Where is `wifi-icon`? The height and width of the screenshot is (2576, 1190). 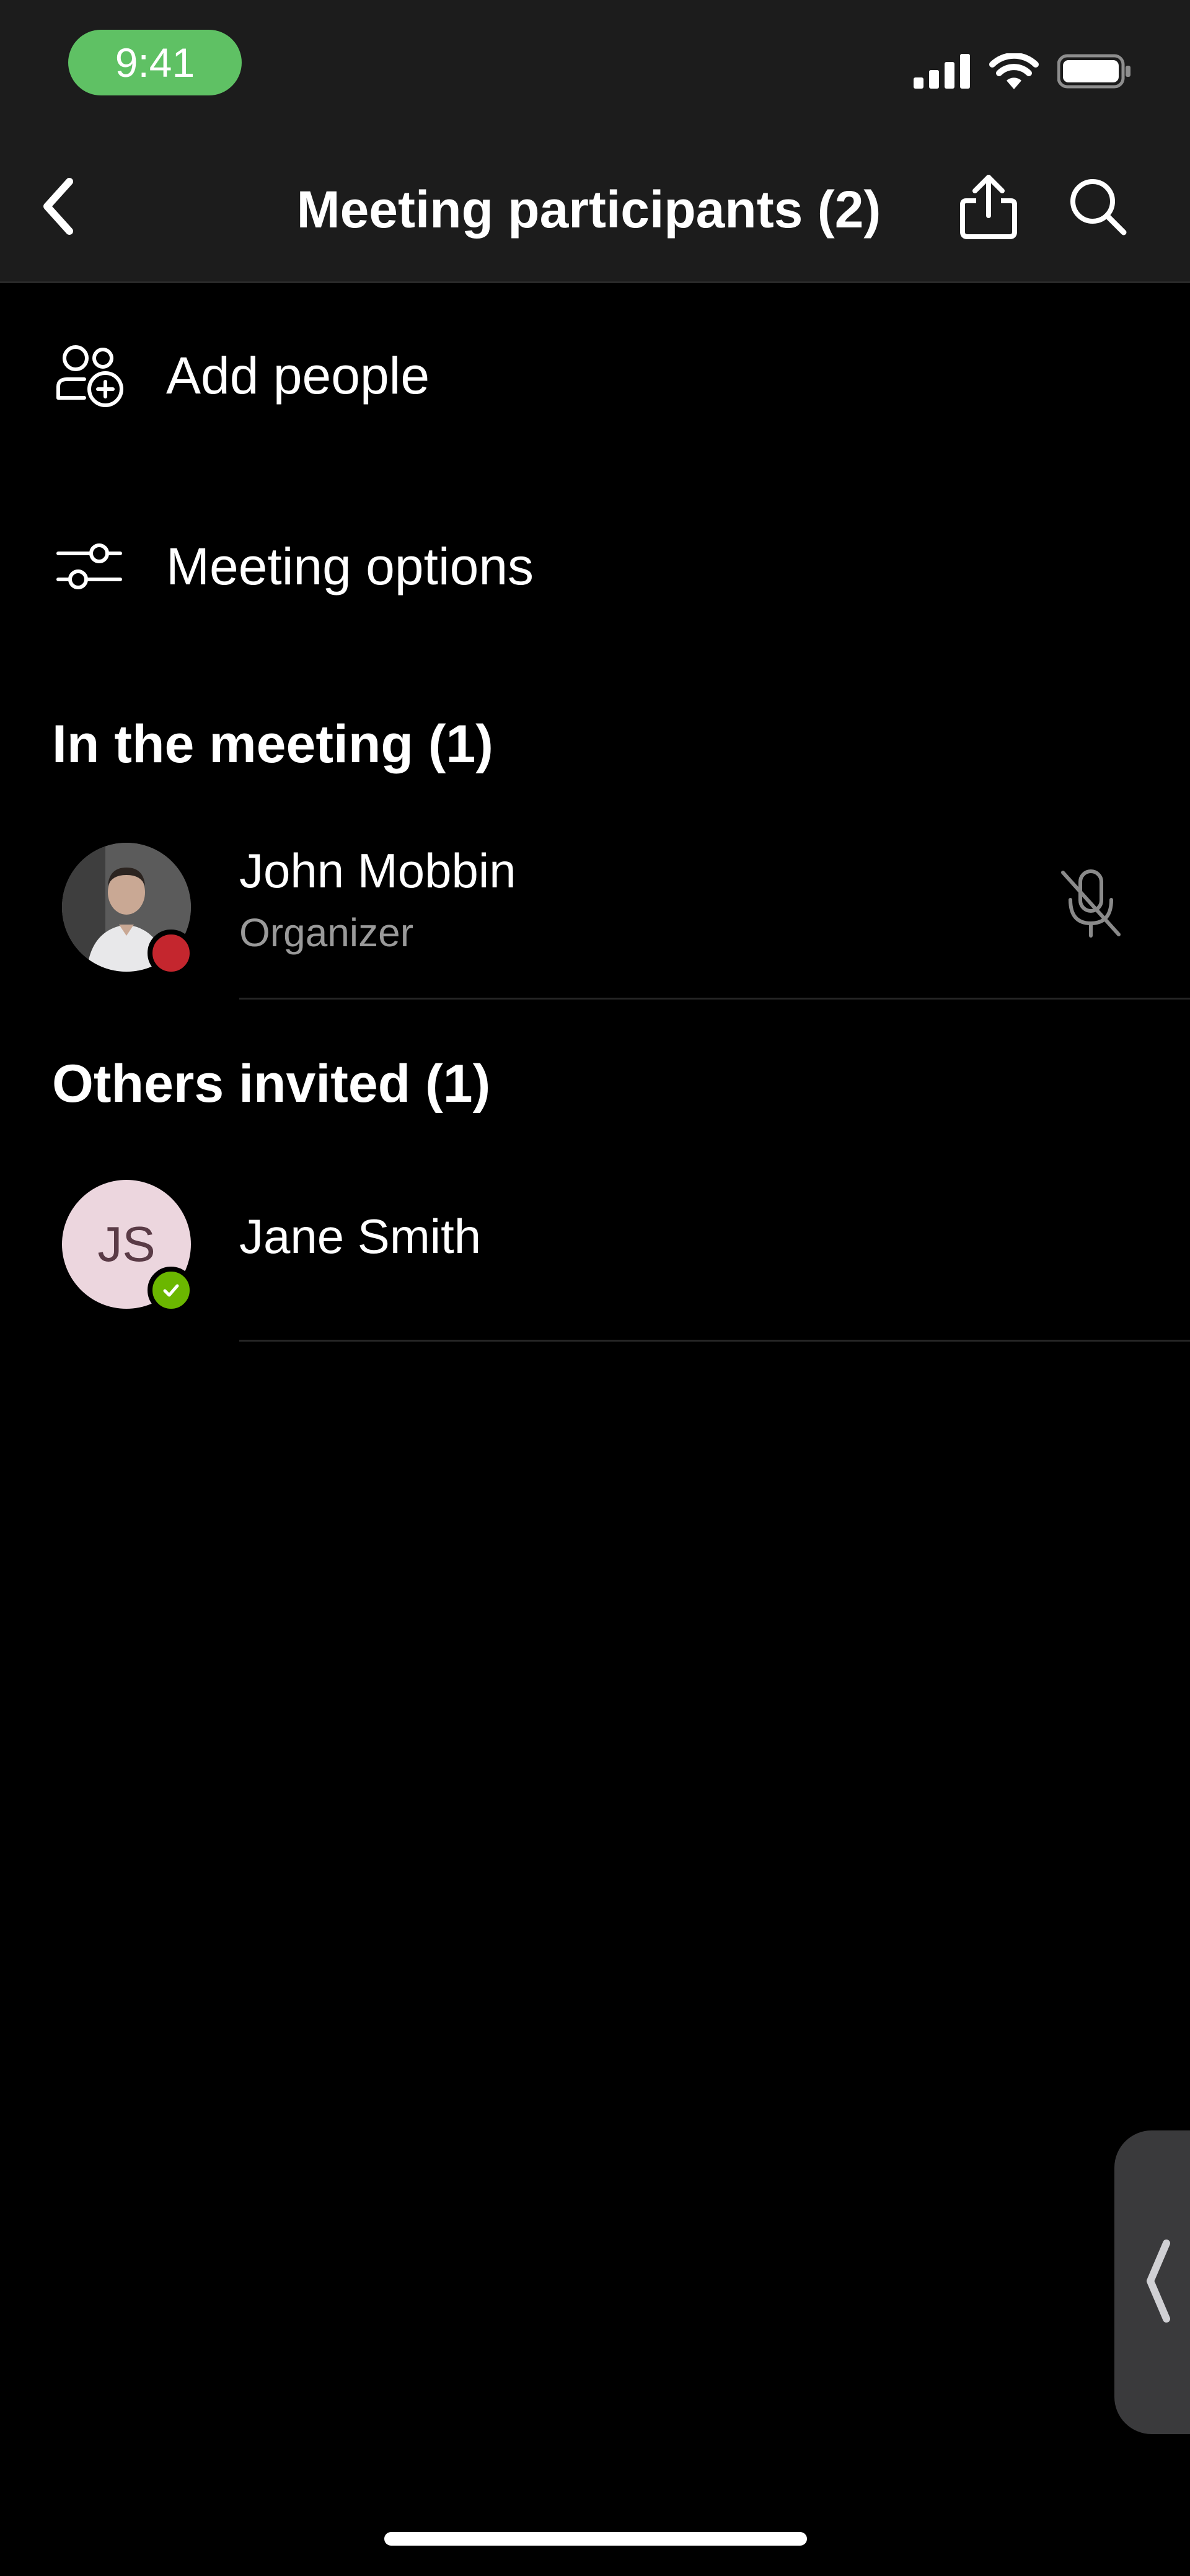 wifi-icon is located at coordinates (1014, 72).